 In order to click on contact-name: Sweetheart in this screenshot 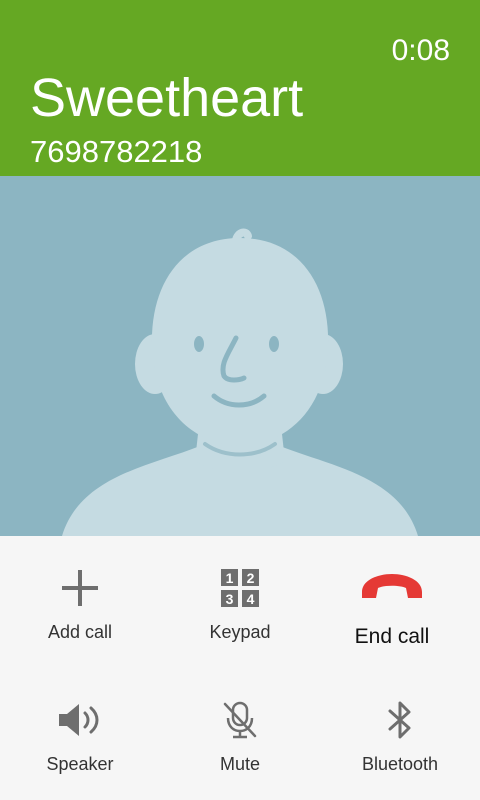, I will do `click(167, 98)`.